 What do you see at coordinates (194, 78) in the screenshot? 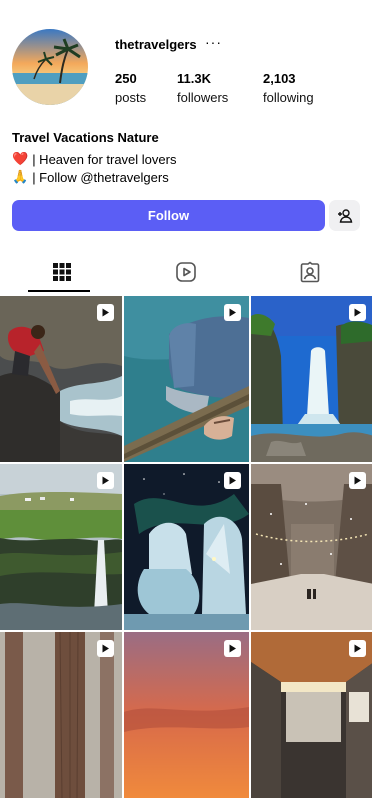
I see `followers-count: 11.3K` at bounding box center [194, 78].